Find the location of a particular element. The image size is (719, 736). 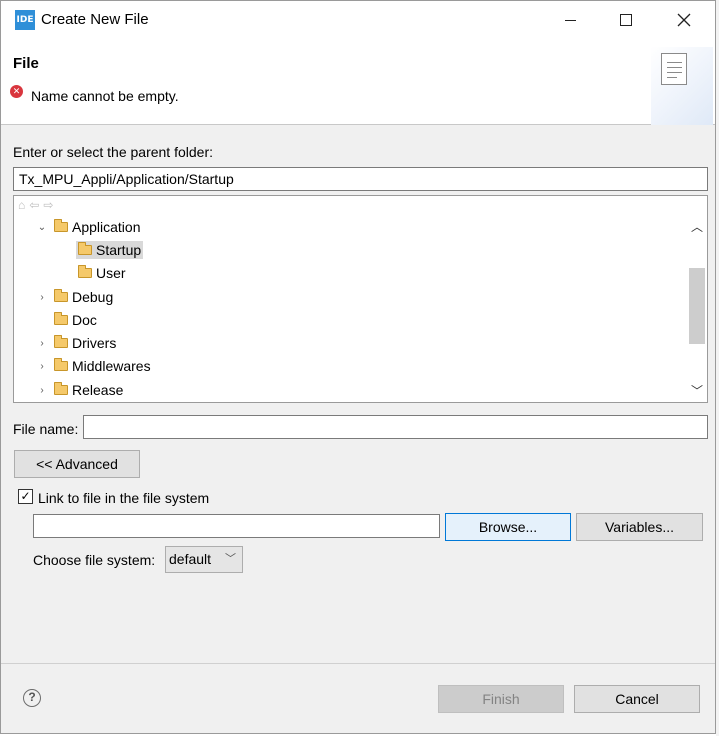

tree-scrollbar: ︿ ﹀ is located at coordinates (697, 308).